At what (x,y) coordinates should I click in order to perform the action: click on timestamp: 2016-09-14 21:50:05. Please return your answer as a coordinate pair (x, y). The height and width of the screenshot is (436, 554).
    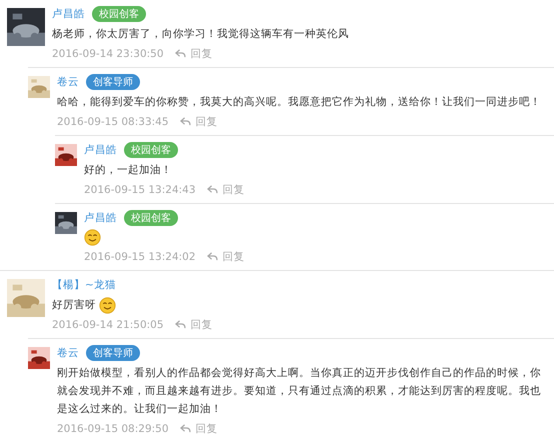
    Looking at the image, I should click on (108, 324).